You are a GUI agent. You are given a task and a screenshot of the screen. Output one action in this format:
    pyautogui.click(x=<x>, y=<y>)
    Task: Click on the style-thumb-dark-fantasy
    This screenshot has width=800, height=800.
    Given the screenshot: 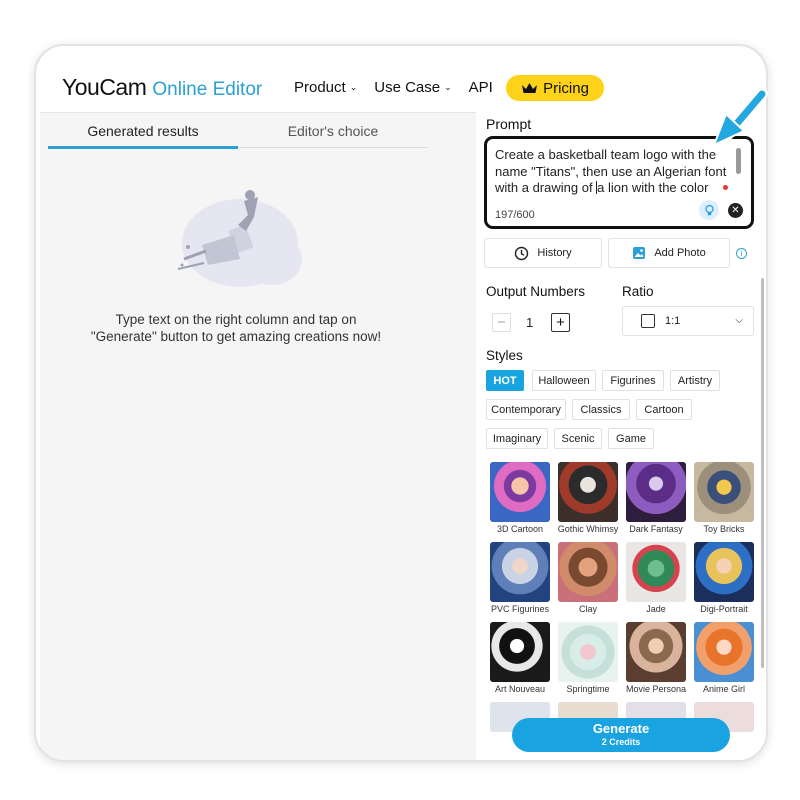 What is the action you would take?
    pyautogui.click(x=656, y=492)
    